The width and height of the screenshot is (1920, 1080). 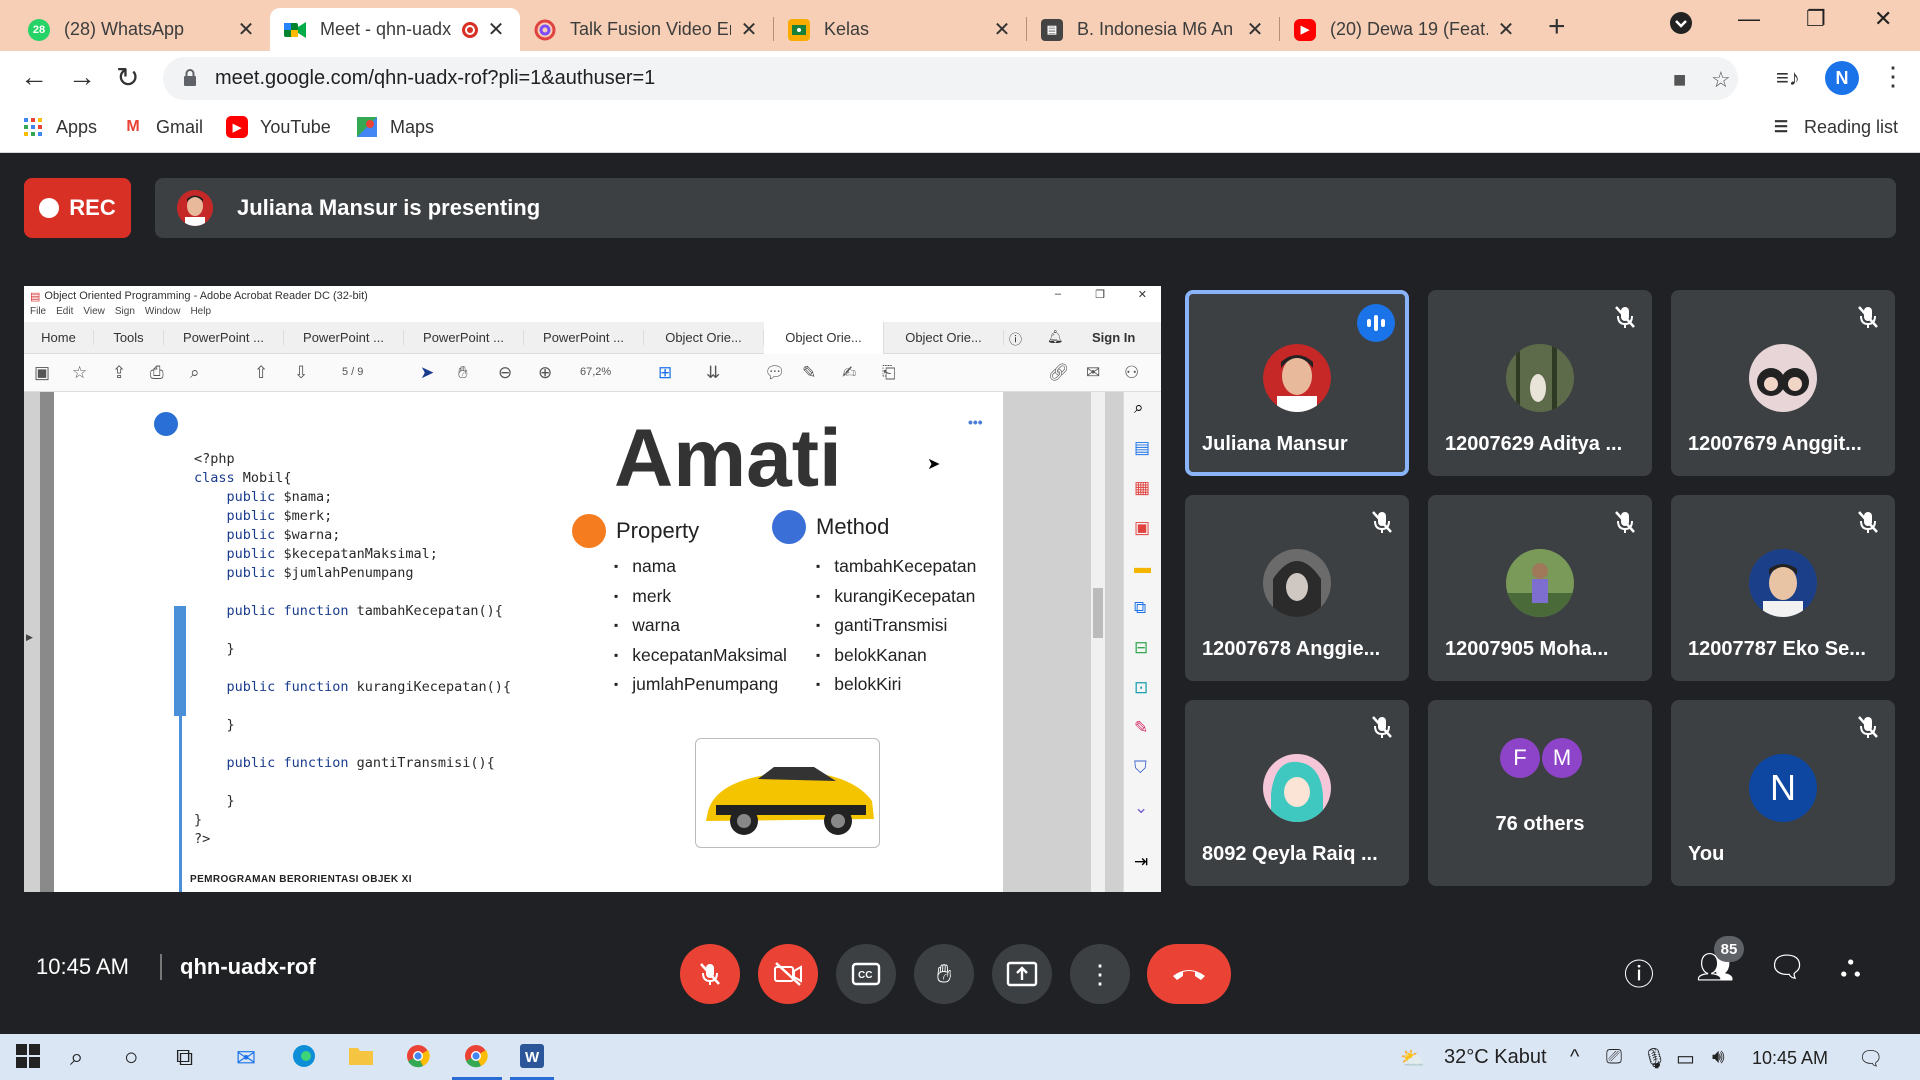 I want to click on camera-in-use-icon: ■, so click(x=1679, y=80).